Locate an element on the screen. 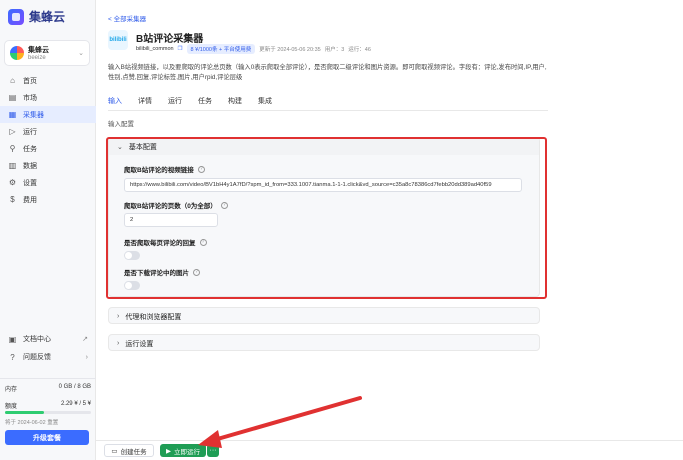 This screenshot has width=683, height=460. quota-usage: 额度 2.29 ¥ / 5 ¥ is located at coordinates (48, 405).